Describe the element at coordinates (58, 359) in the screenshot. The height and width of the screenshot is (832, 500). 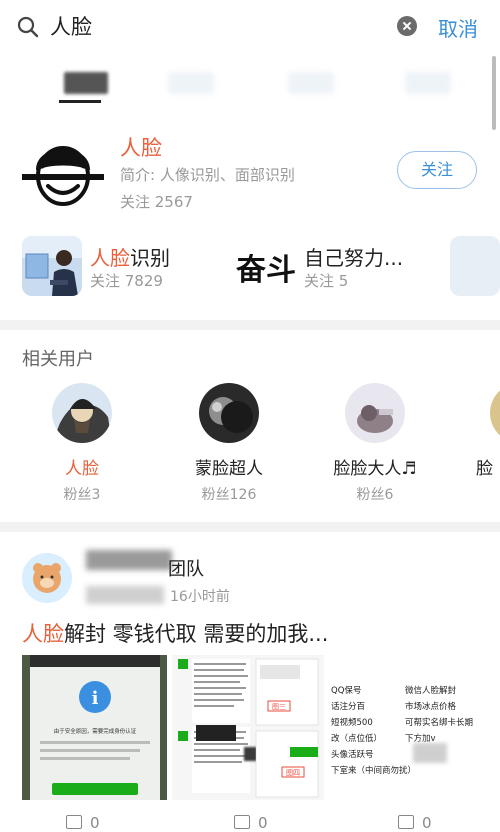
I see `related-users-title: 相关用户` at that location.